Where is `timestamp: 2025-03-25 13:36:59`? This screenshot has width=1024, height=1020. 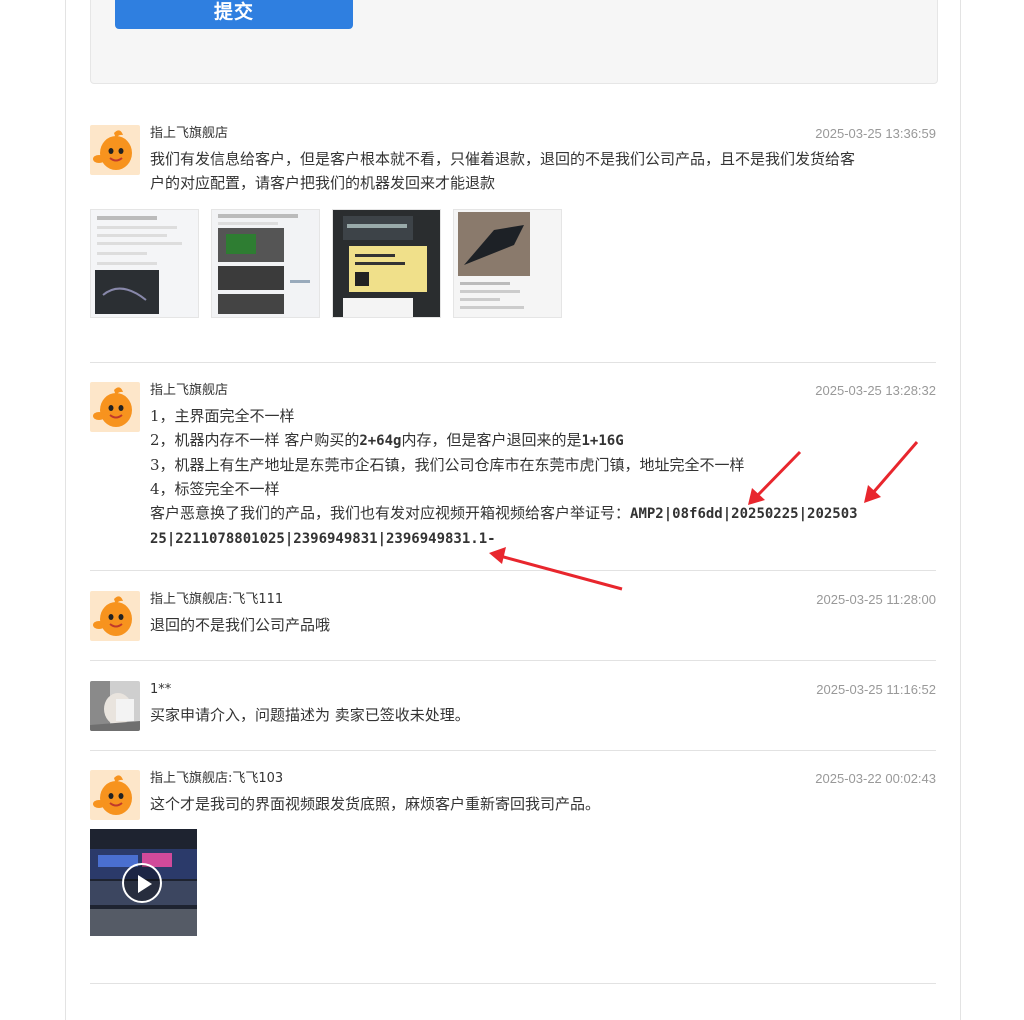
timestamp: 2025-03-25 13:36:59 is located at coordinates (875, 133).